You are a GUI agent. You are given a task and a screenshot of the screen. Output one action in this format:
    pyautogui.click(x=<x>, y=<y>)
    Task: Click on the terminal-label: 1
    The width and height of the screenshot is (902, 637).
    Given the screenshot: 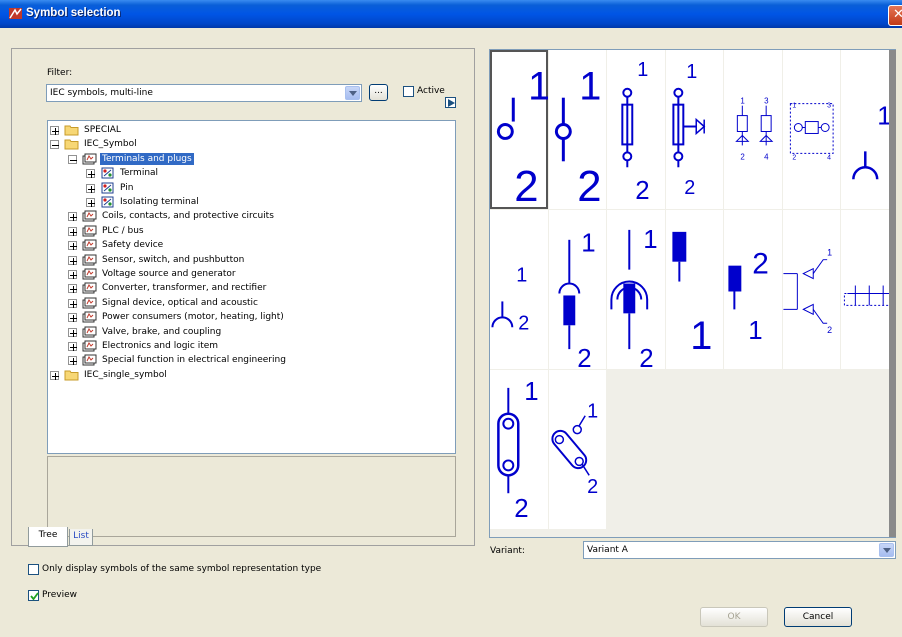 What is the action you would take?
    pyautogui.click(x=537, y=87)
    